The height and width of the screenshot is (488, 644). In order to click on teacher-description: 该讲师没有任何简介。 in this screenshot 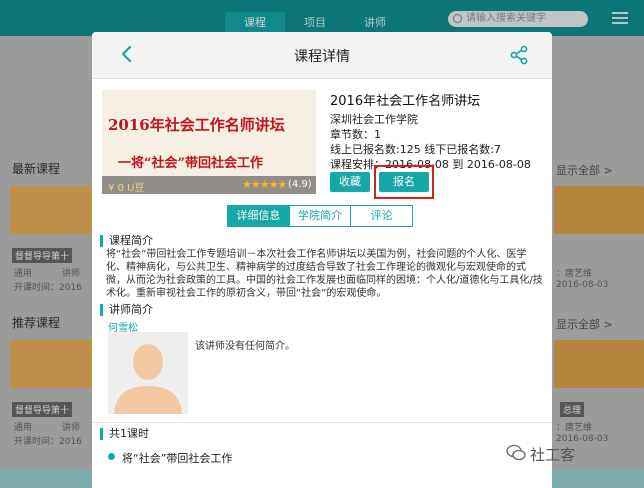, I will do `click(245, 346)`.